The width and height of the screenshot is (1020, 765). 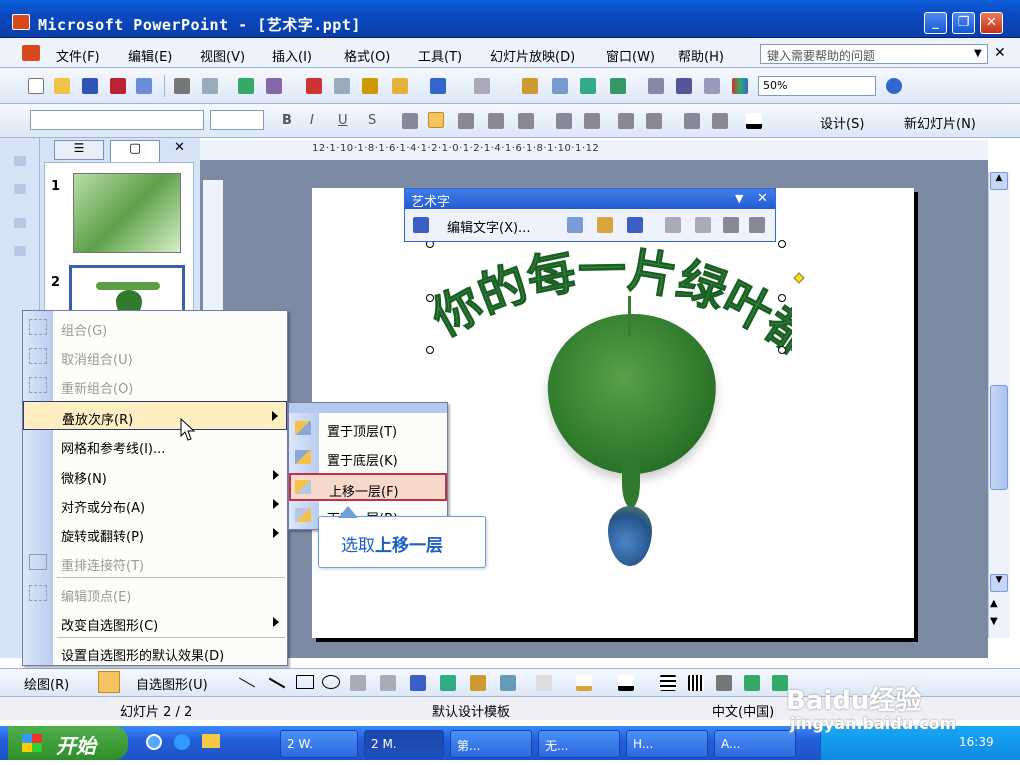 What do you see at coordinates (894, 86) in the screenshot?
I see `help-icon` at bounding box center [894, 86].